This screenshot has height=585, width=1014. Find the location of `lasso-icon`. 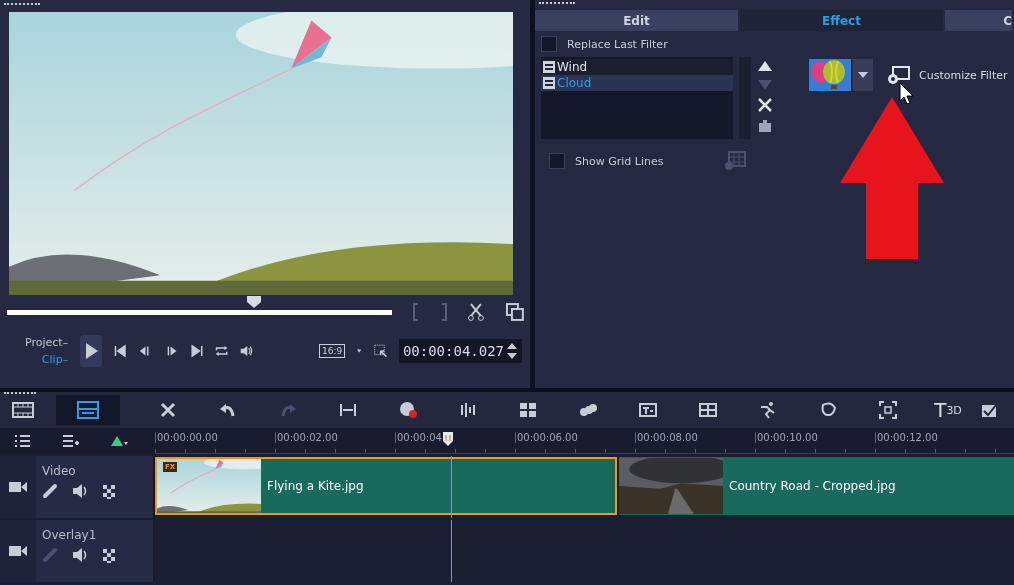

lasso-icon is located at coordinates (828, 410).